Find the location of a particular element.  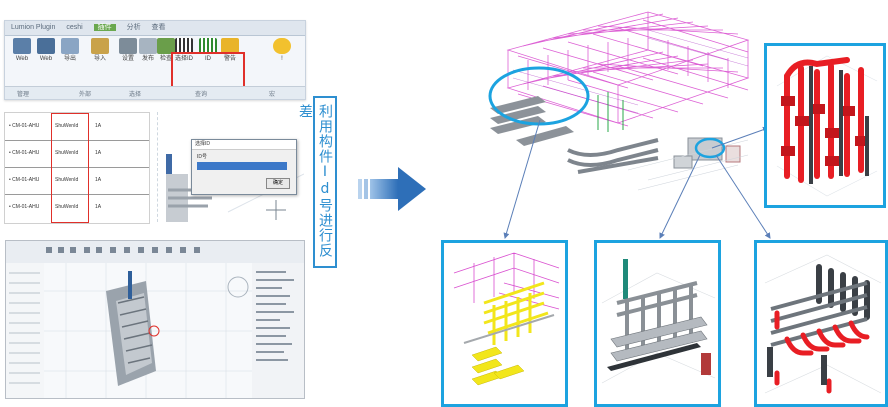

yellow-pipes-model is located at coordinates (506, 319).